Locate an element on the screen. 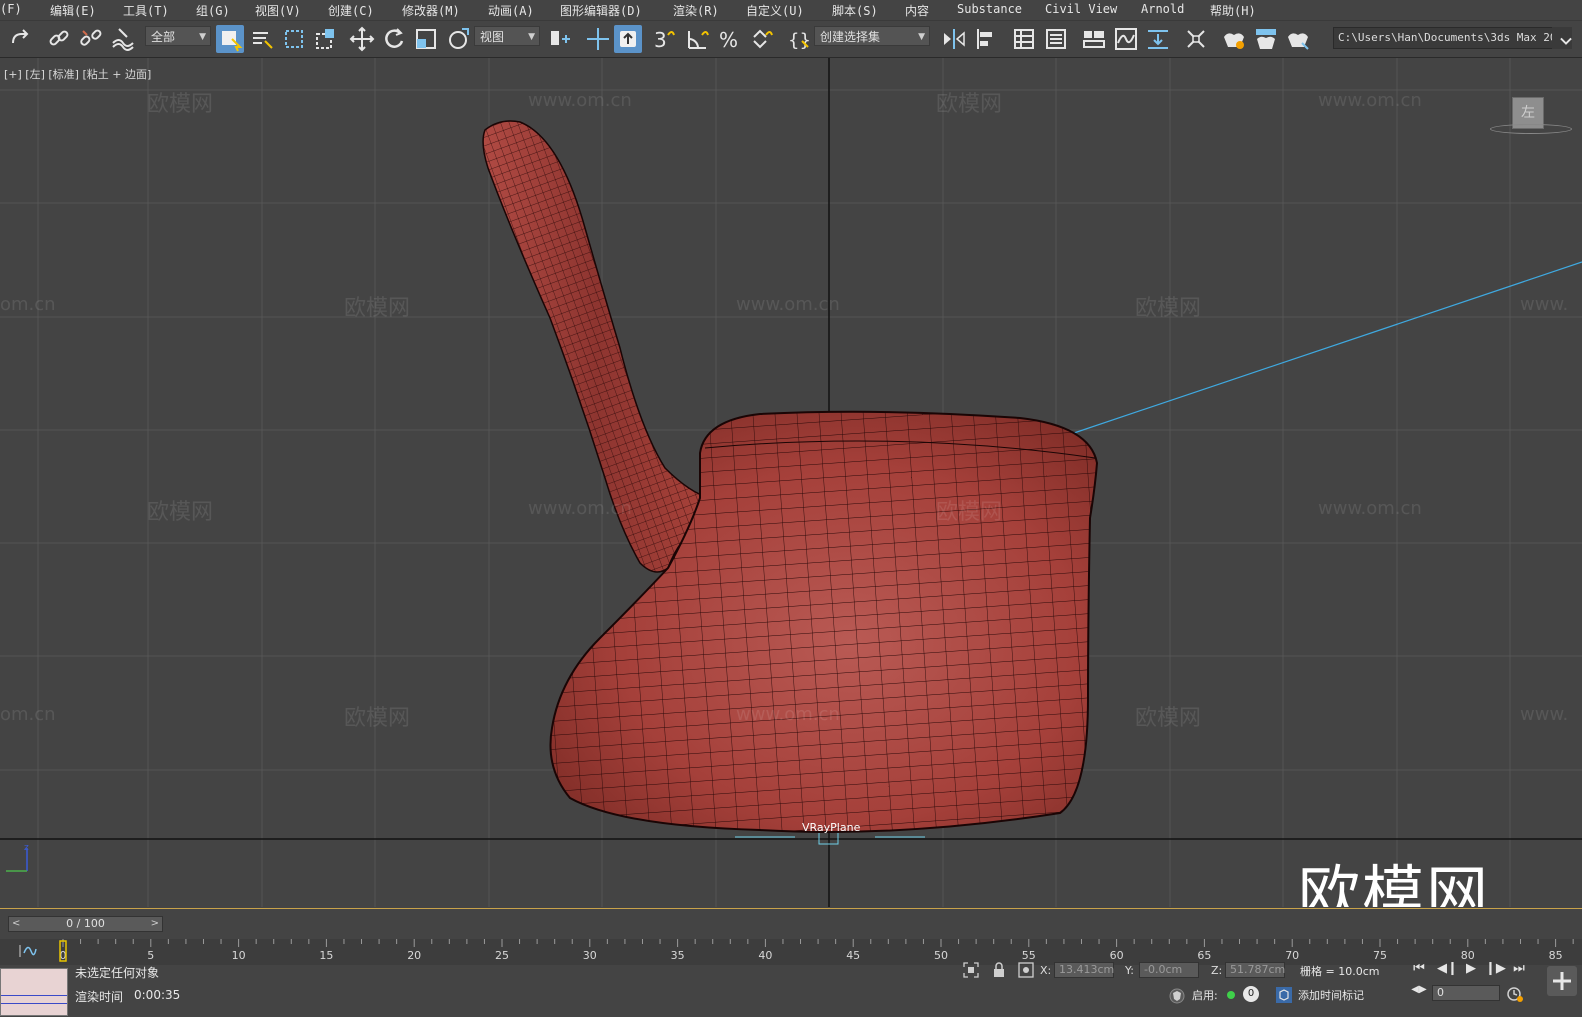 This screenshot has width=1582, height=1017. track-tick-label: 60 is located at coordinates (1117, 955).